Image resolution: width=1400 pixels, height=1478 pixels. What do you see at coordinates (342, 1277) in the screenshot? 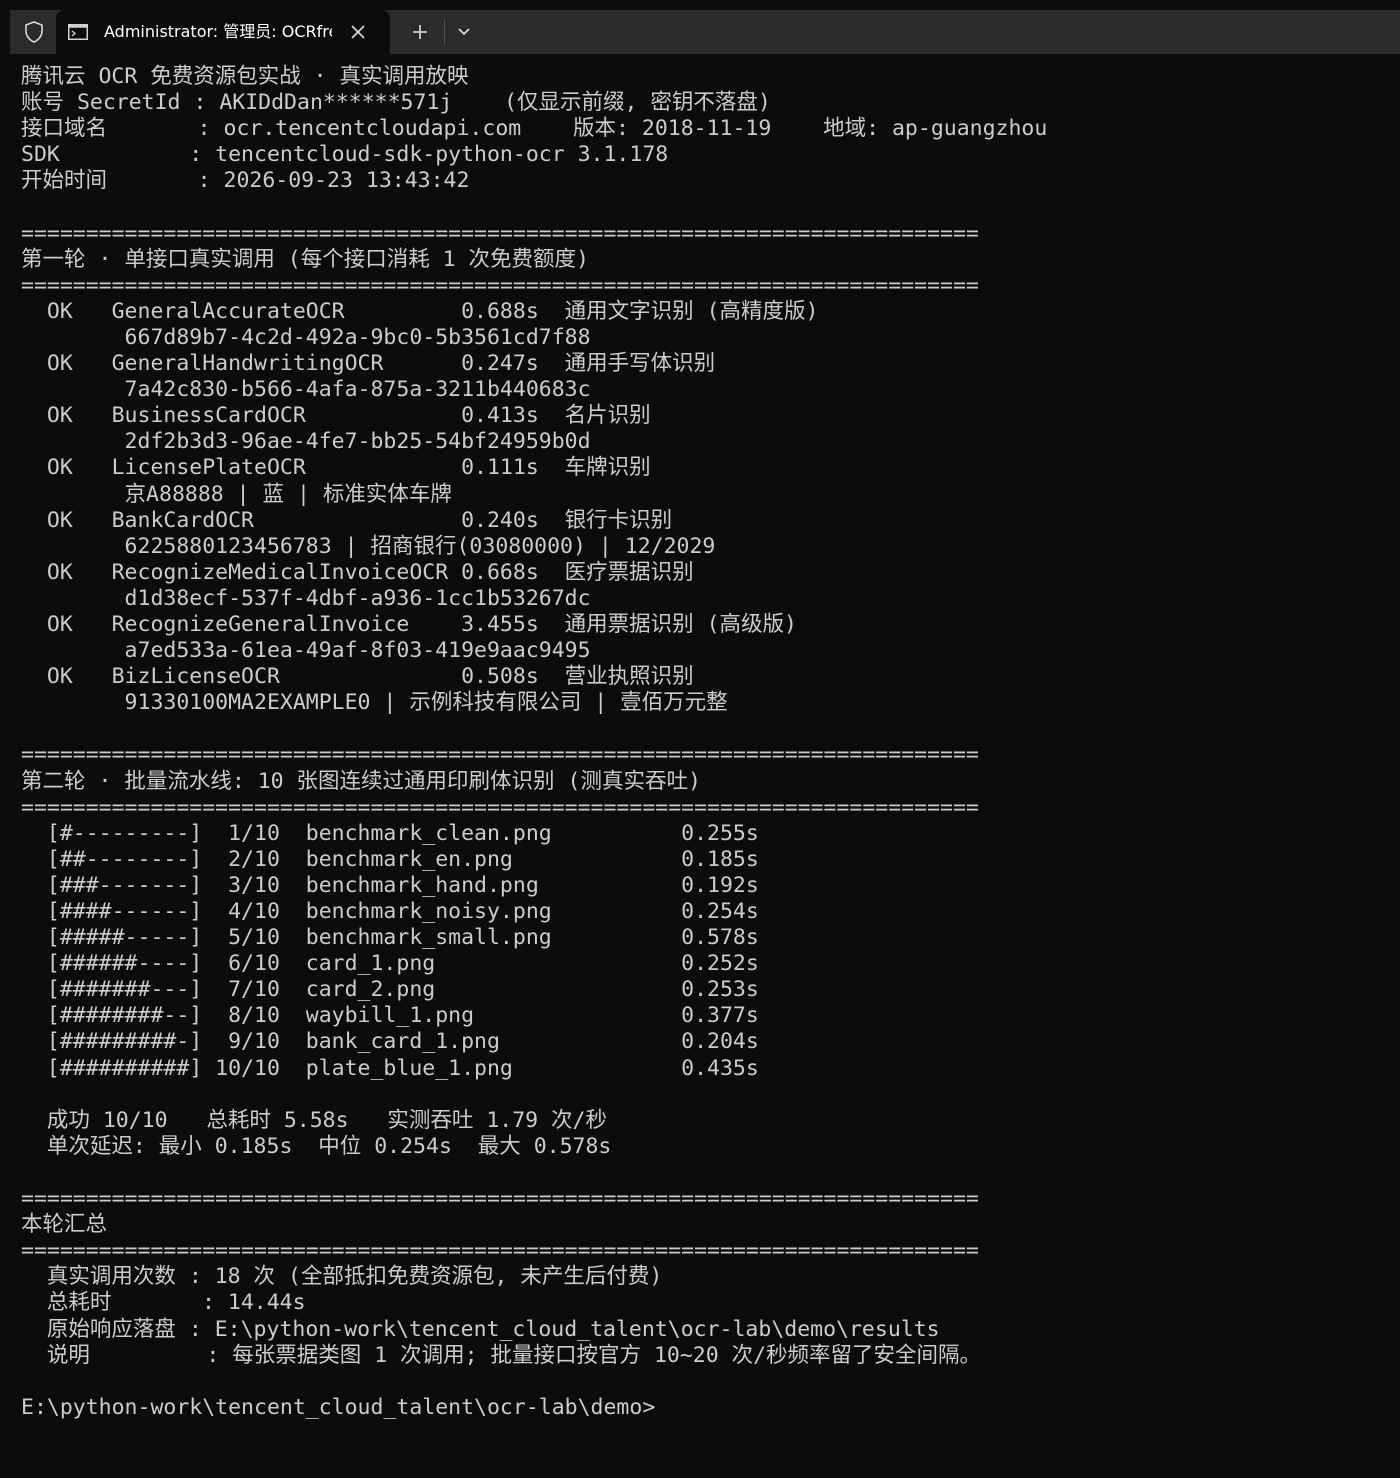
I see `terminal-line: 真实调用次数 : 18 次 (全部抵扣免费资源包, 未产生后付费)` at bounding box center [342, 1277].